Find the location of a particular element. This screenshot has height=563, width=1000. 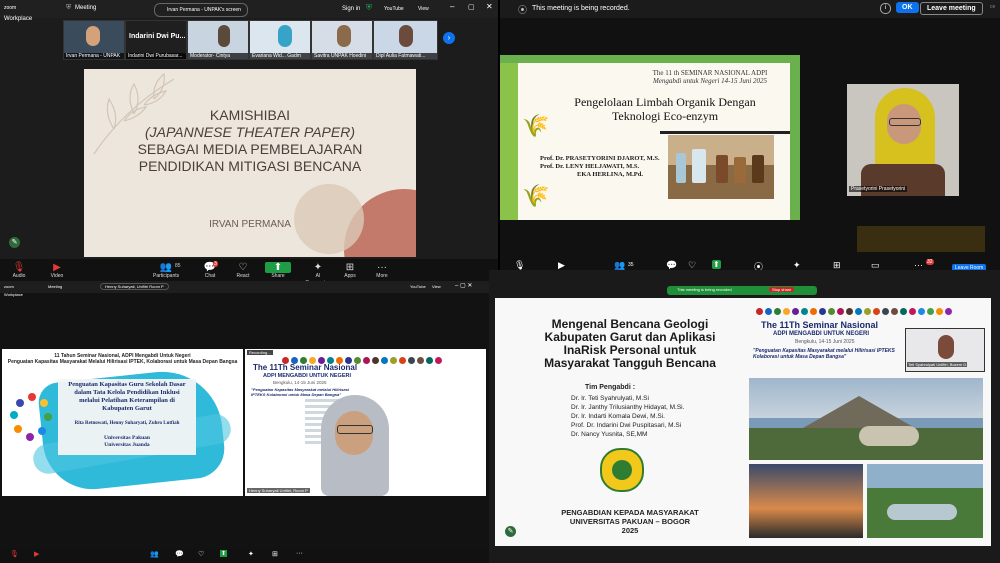

stop-share-button: Stop share is located at coordinates (782, 289).